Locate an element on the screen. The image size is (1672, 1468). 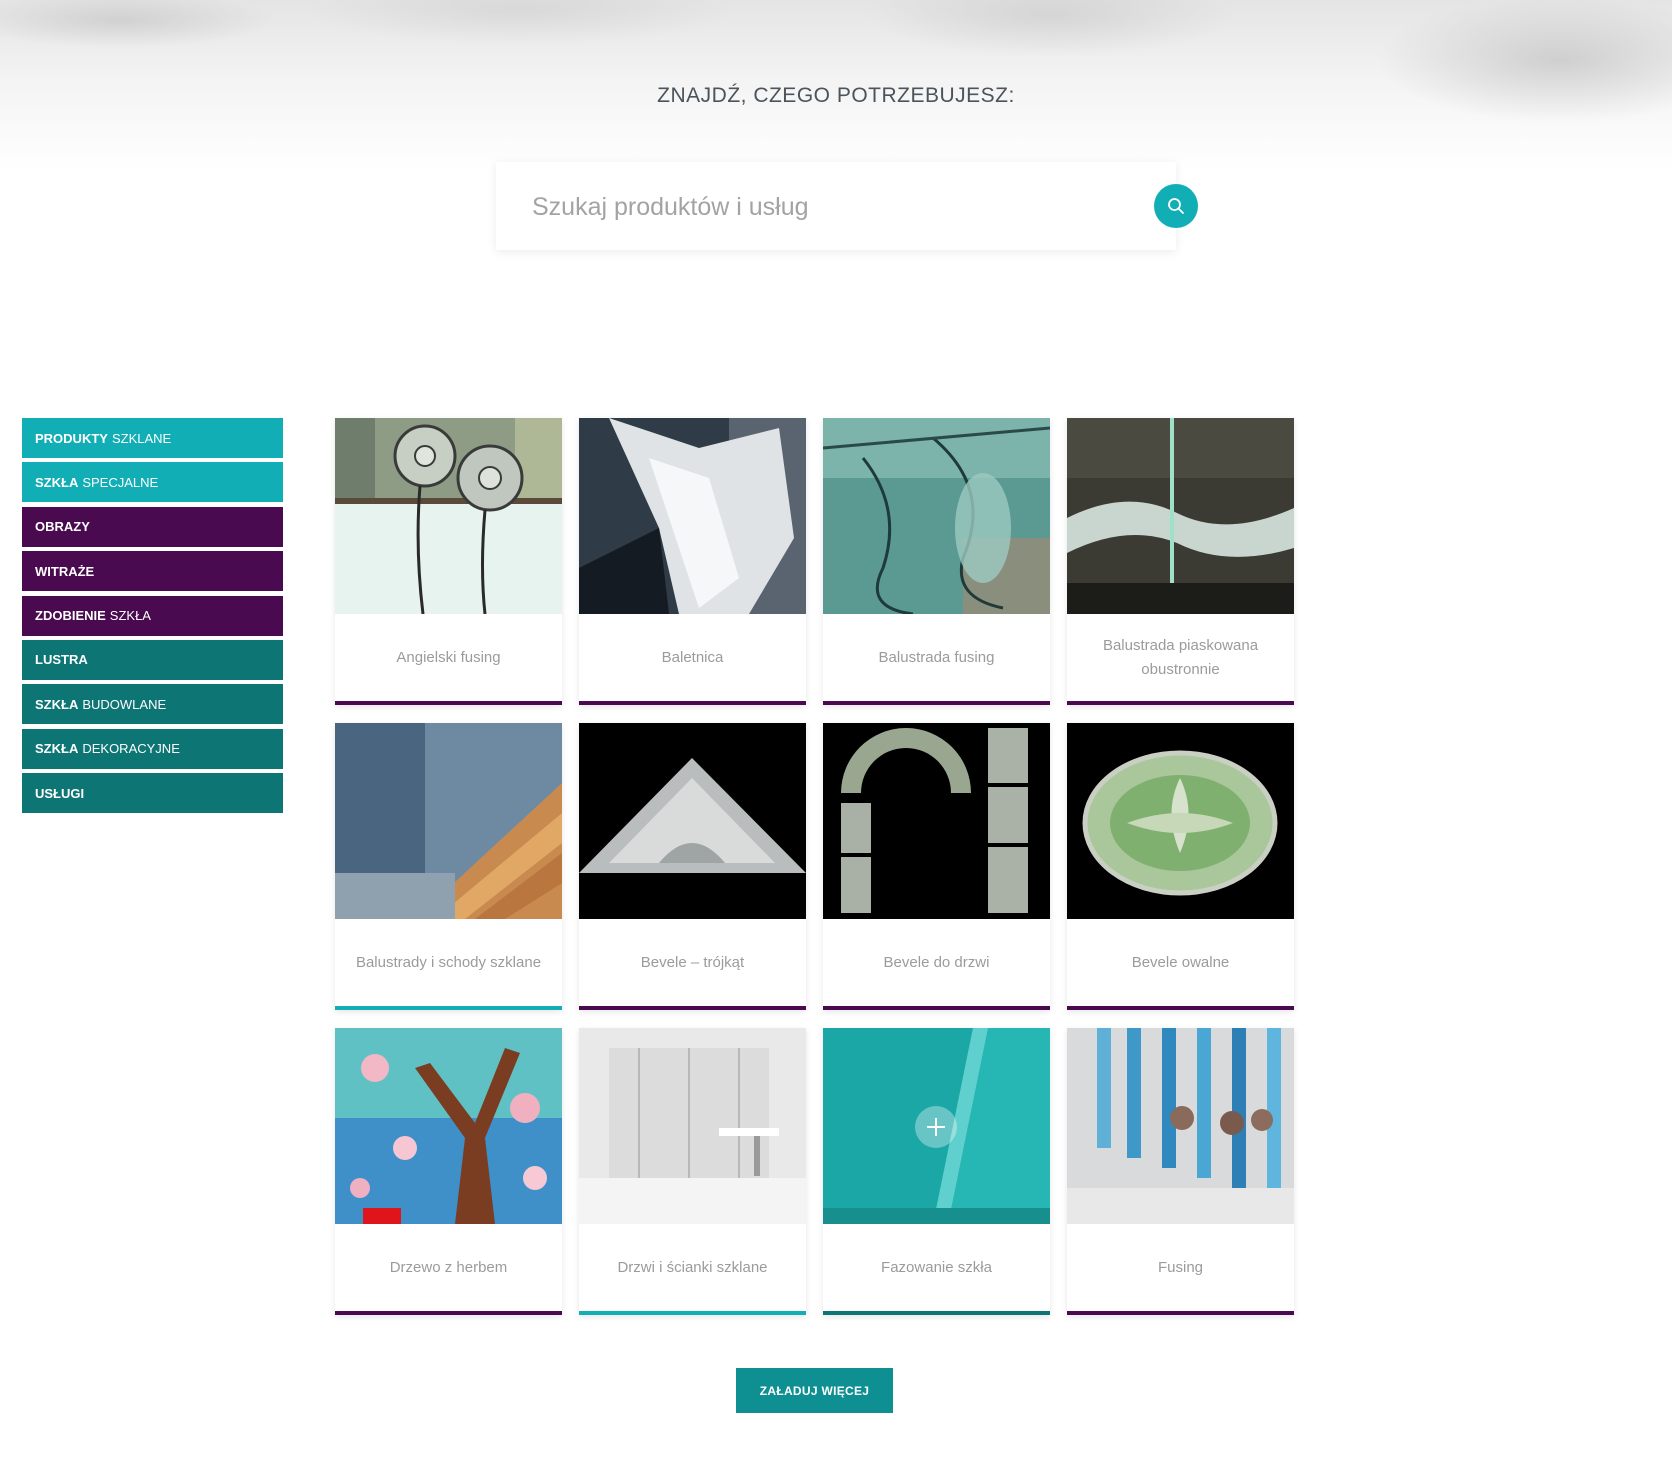
product-caption: Drzewo z herbem is located at coordinates (448, 1267).